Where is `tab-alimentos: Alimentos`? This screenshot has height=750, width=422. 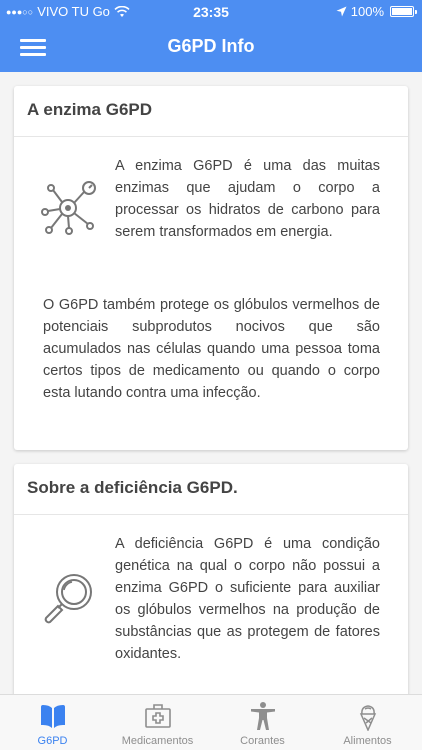 tab-alimentos: Alimentos is located at coordinates (367, 722).